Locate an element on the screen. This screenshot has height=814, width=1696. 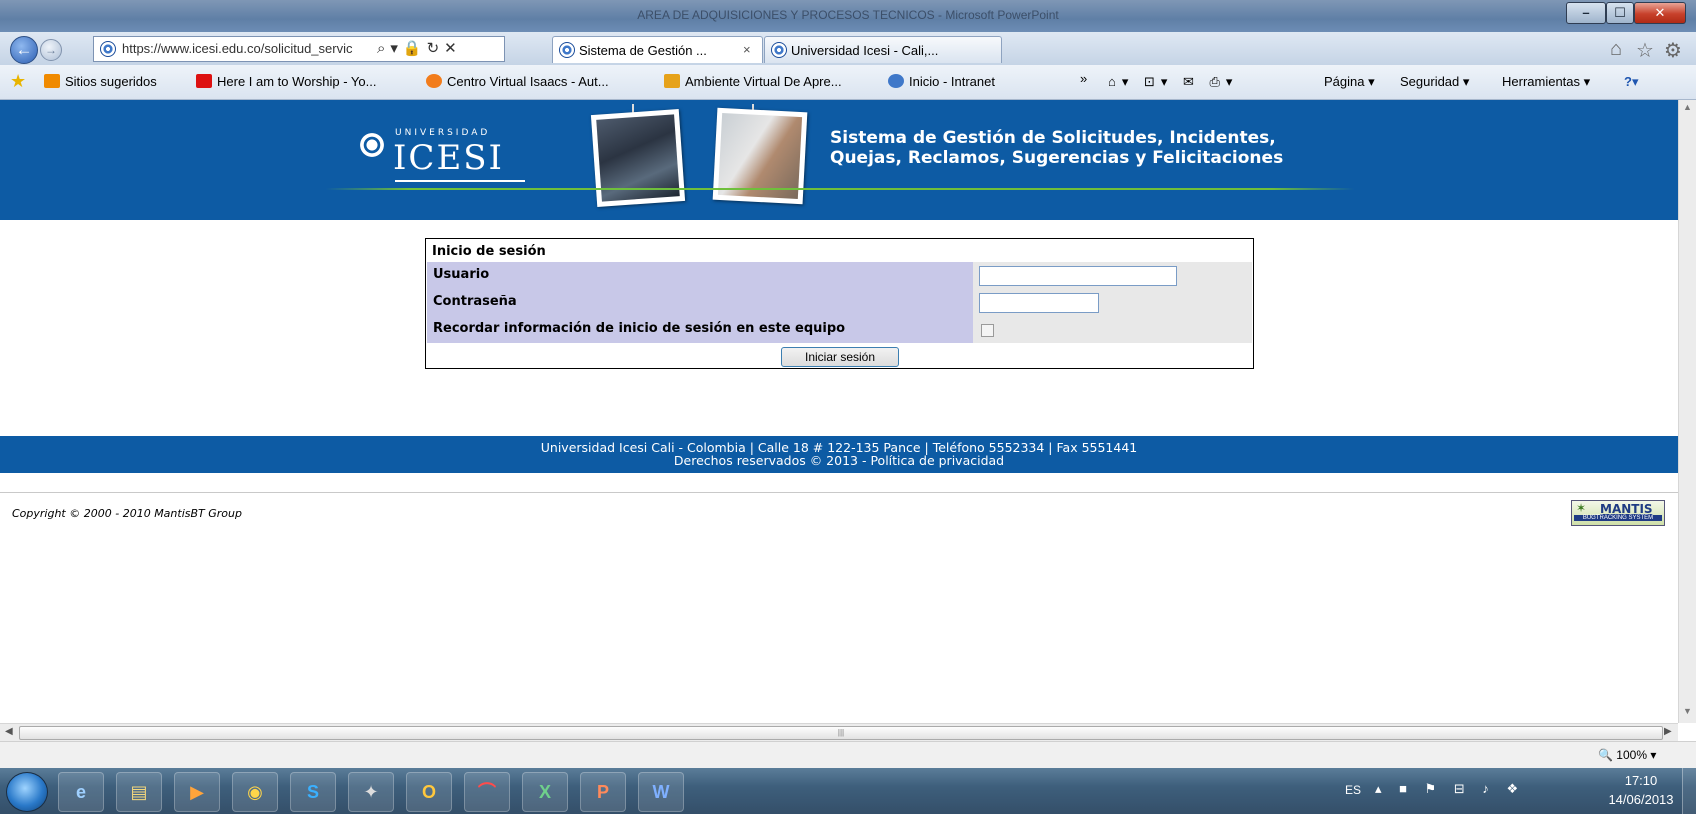
outlook-icon: O is located at coordinates (429, 792).